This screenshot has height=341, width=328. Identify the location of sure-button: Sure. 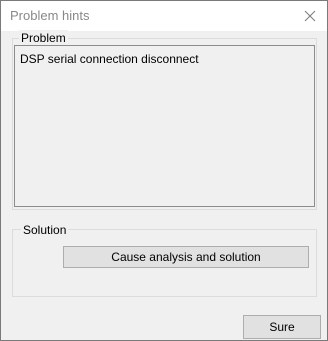
(282, 327).